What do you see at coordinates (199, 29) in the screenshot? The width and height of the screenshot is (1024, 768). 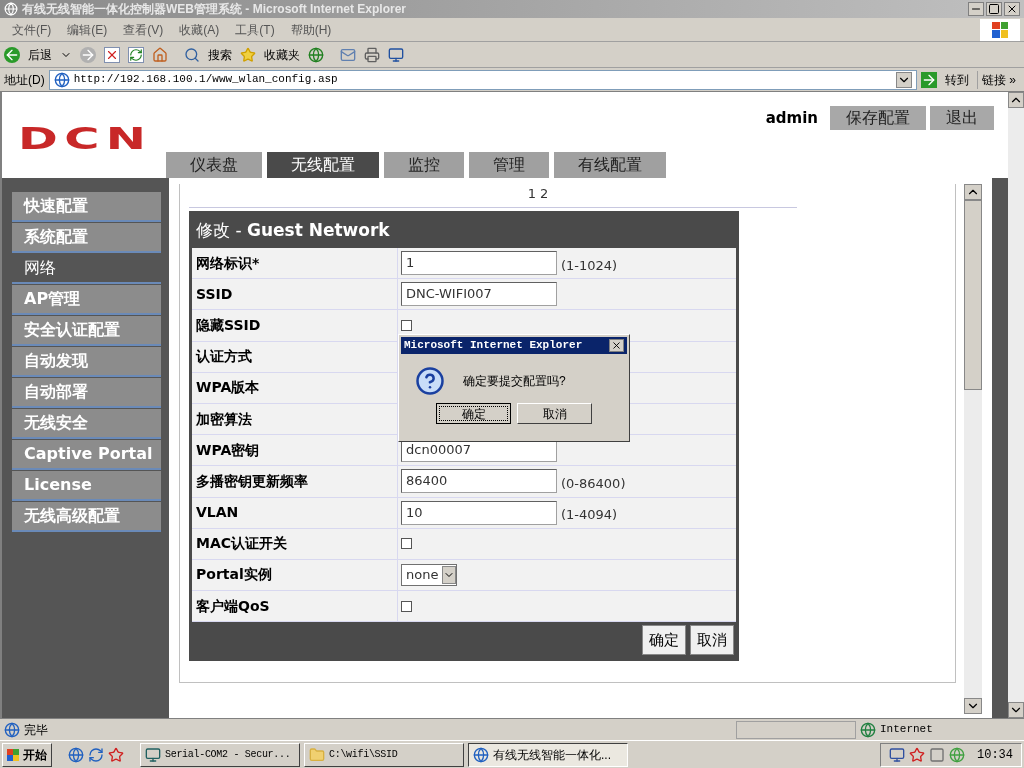 I see `menu-item: 收藏(A)` at bounding box center [199, 29].